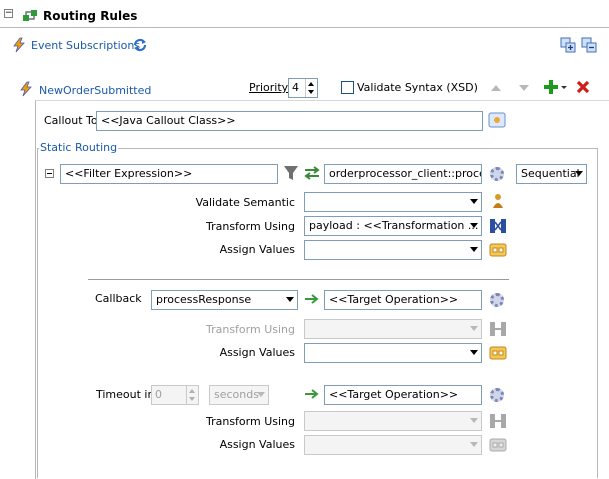 This screenshot has height=479, width=609. Describe the element at coordinates (169, 174) in the screenshot. I see `filter-expression-field: <<Filter Expression>>` at that location.